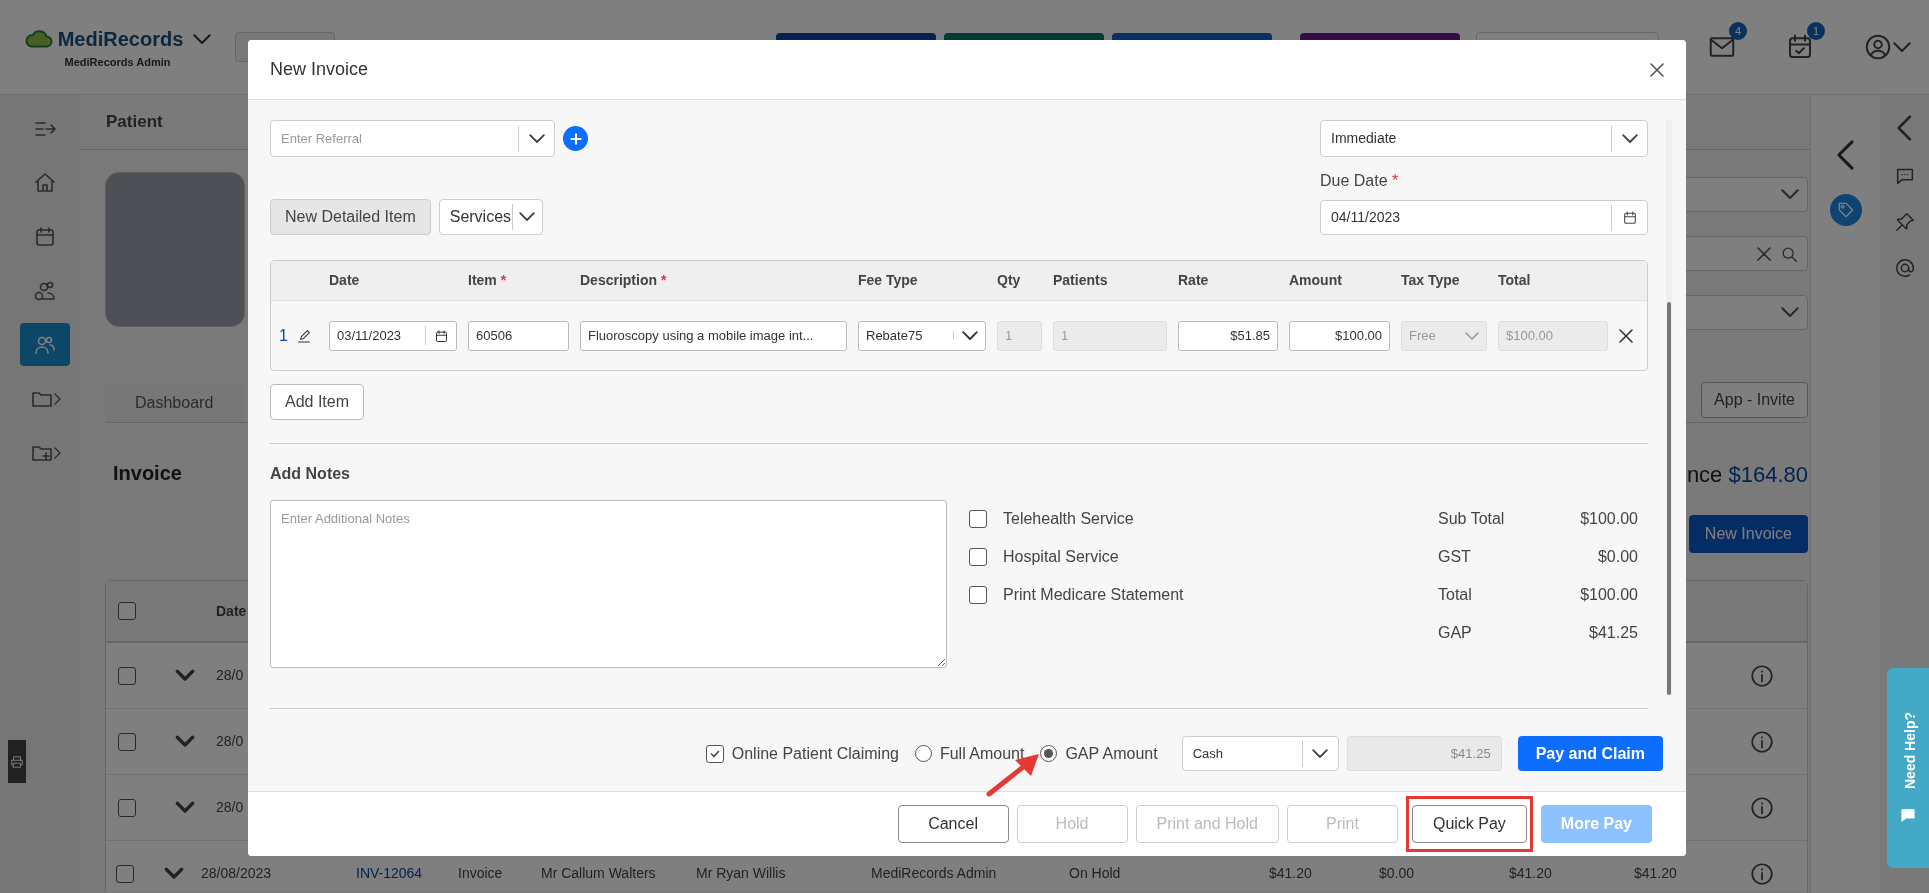  I want to click on payment-amount-field: $41.25, so click(1424, 753).